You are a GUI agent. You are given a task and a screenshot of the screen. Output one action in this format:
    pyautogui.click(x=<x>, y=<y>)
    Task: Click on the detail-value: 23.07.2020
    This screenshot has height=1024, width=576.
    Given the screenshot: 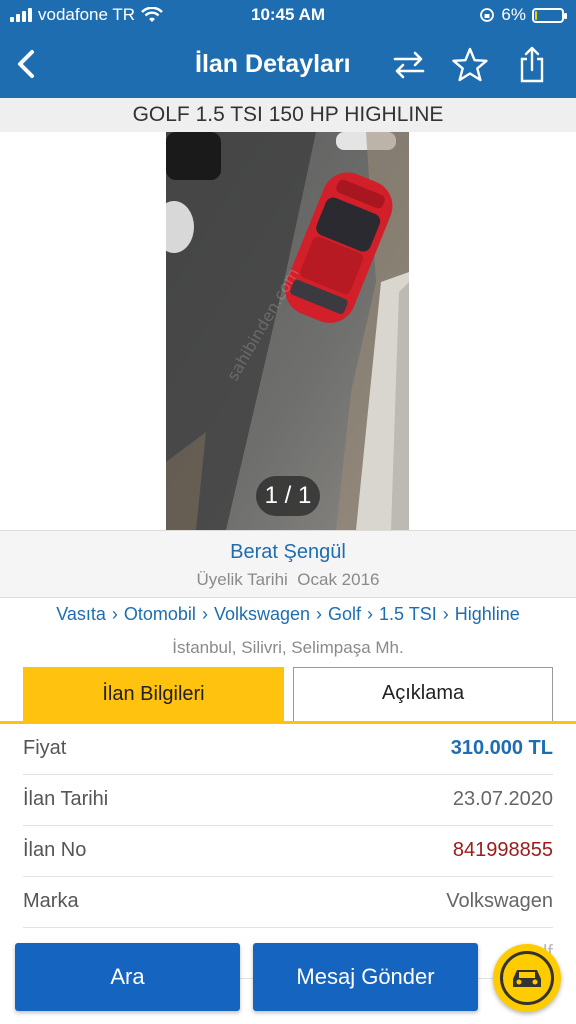 What is the action you would take?
    pyautogui.click(x=502, y=799)
    